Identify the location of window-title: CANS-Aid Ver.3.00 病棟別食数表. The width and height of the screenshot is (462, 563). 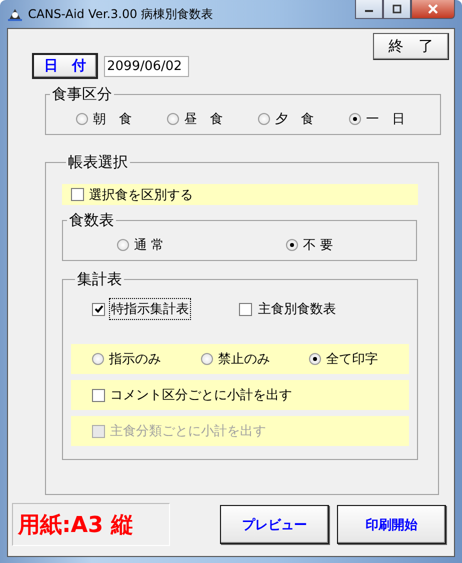
(121, 14).